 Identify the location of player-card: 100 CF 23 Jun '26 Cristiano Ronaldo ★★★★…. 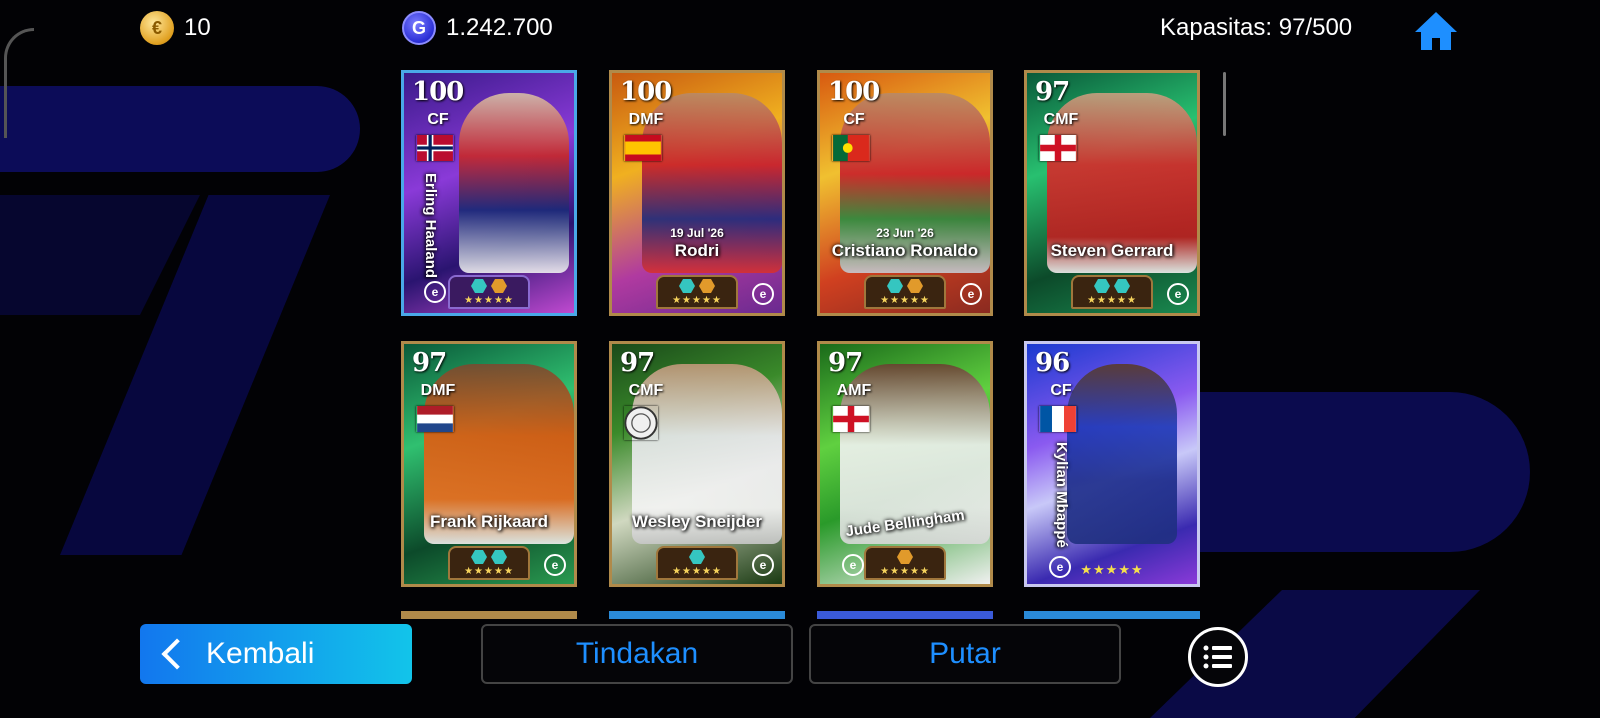
(905, 193).